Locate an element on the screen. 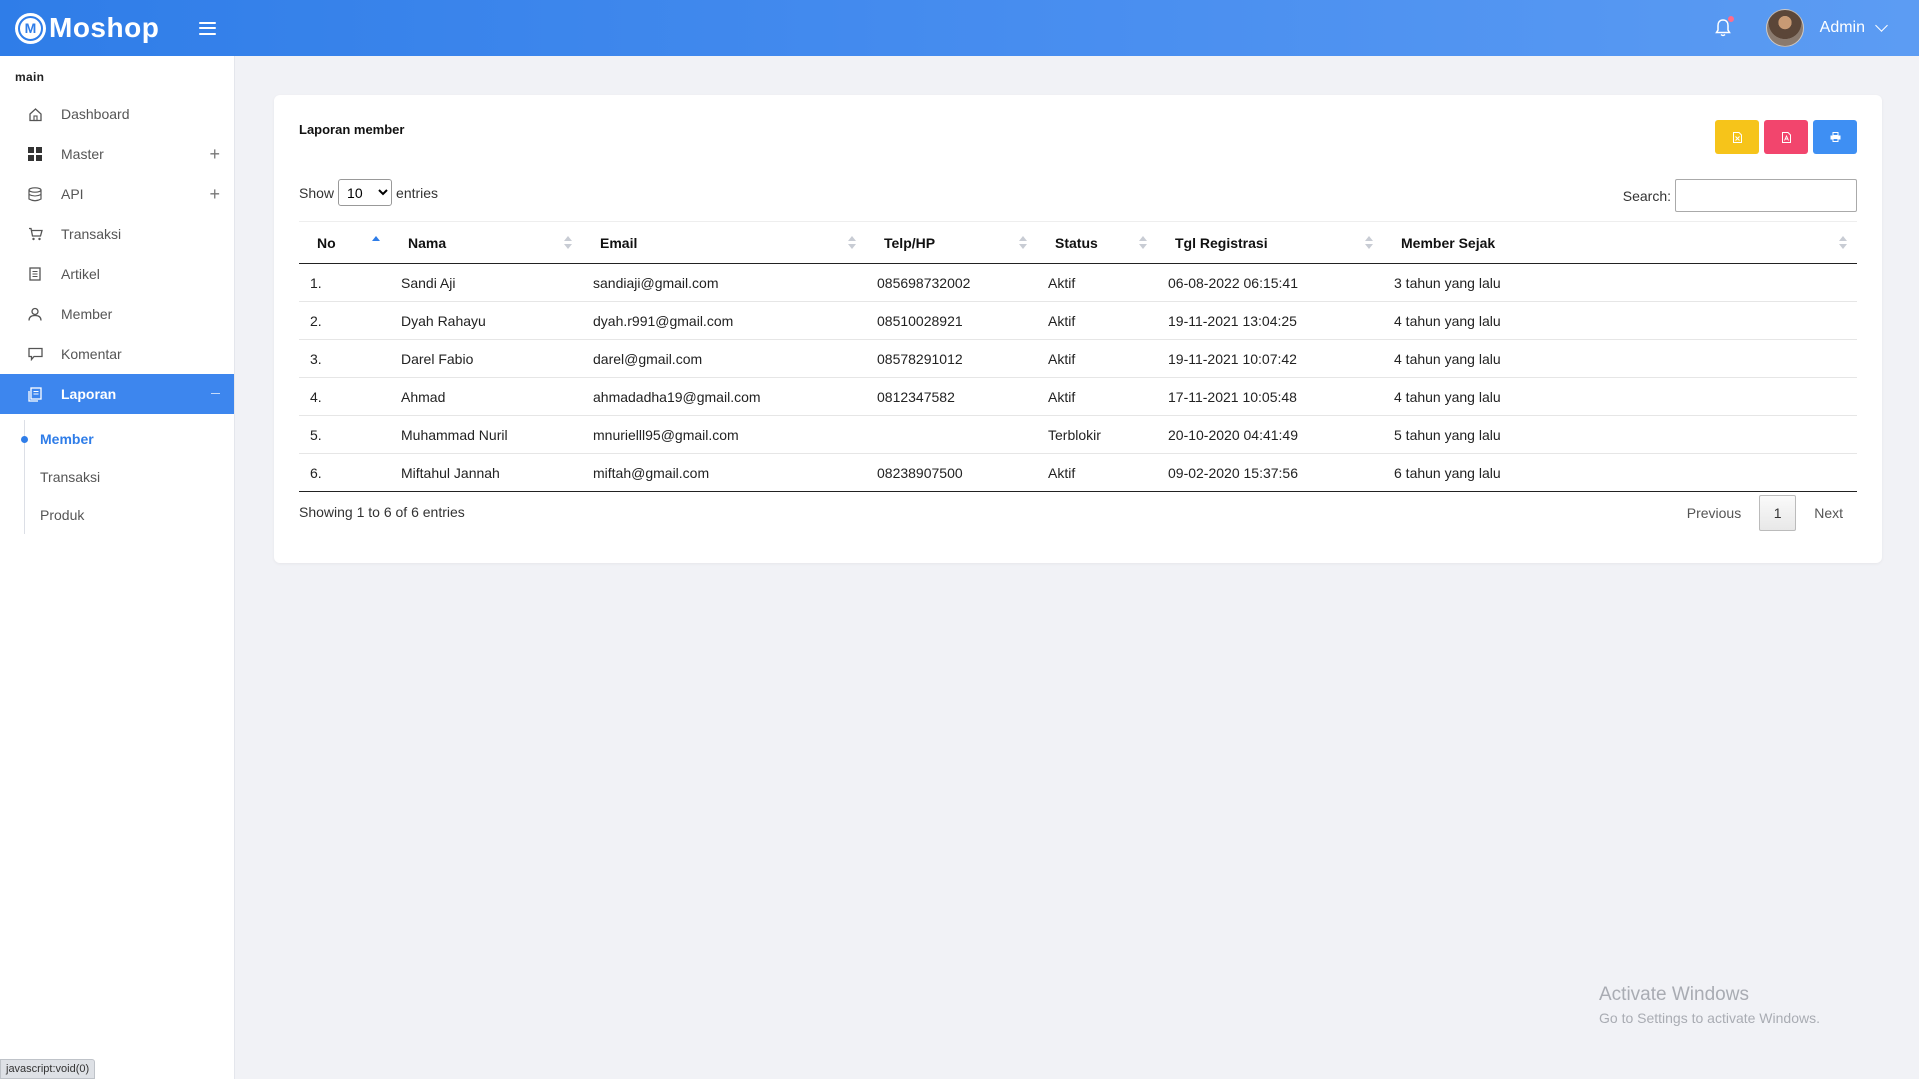 The width and height of the screenshot is (1919, 1079). brand: M Moshop is located at coordinates (87, 28).